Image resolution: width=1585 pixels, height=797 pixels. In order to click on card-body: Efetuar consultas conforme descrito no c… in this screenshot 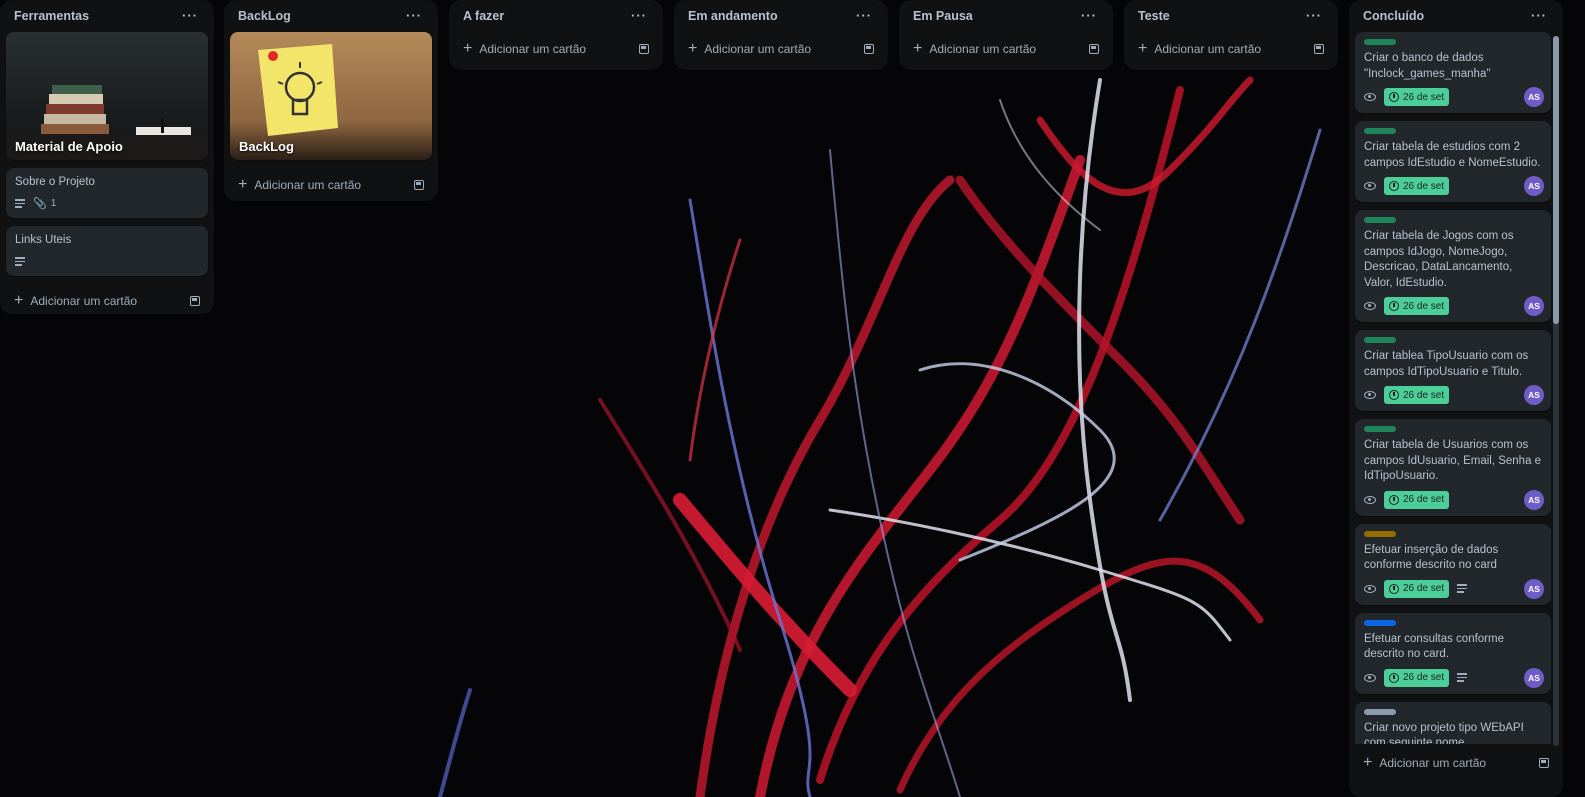, I will do `click(1453, 653)`.